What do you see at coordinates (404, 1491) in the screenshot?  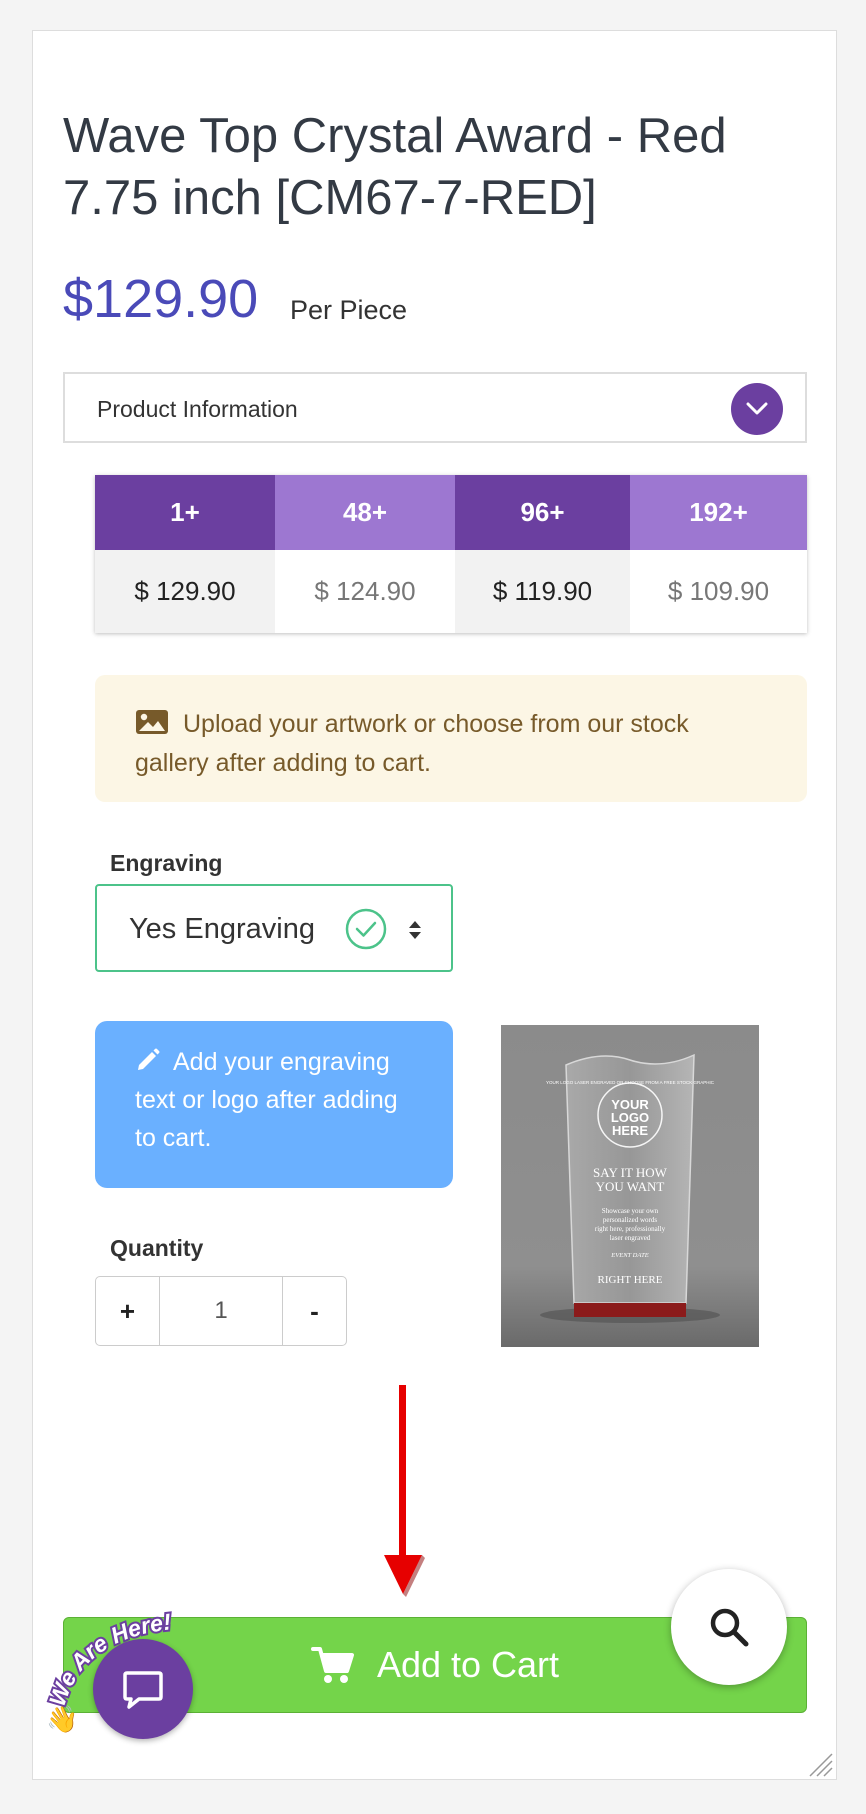 I see `red-down-arrow-icon` at bounding box center [404, 1491].